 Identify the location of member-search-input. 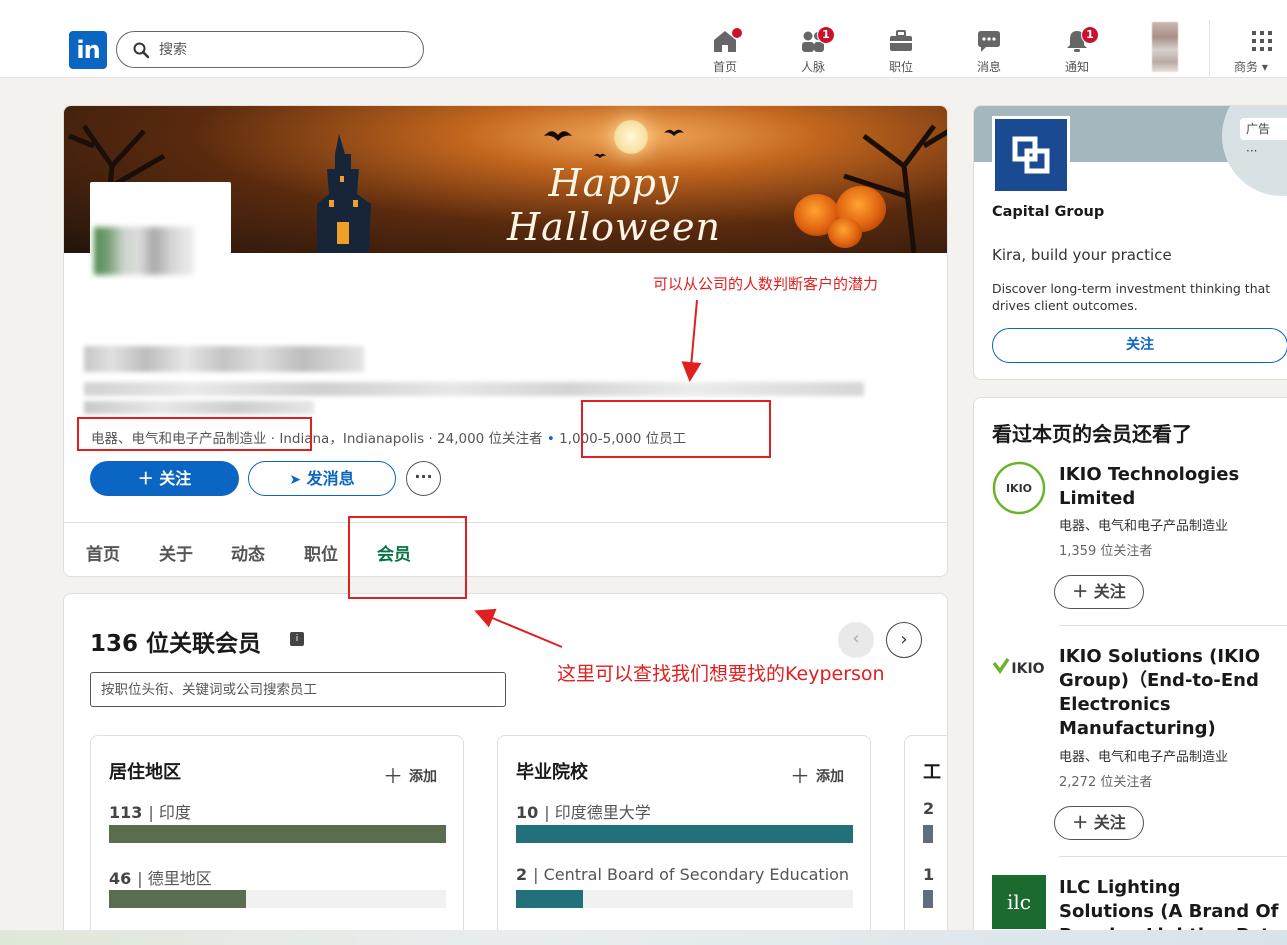
(298, 689).